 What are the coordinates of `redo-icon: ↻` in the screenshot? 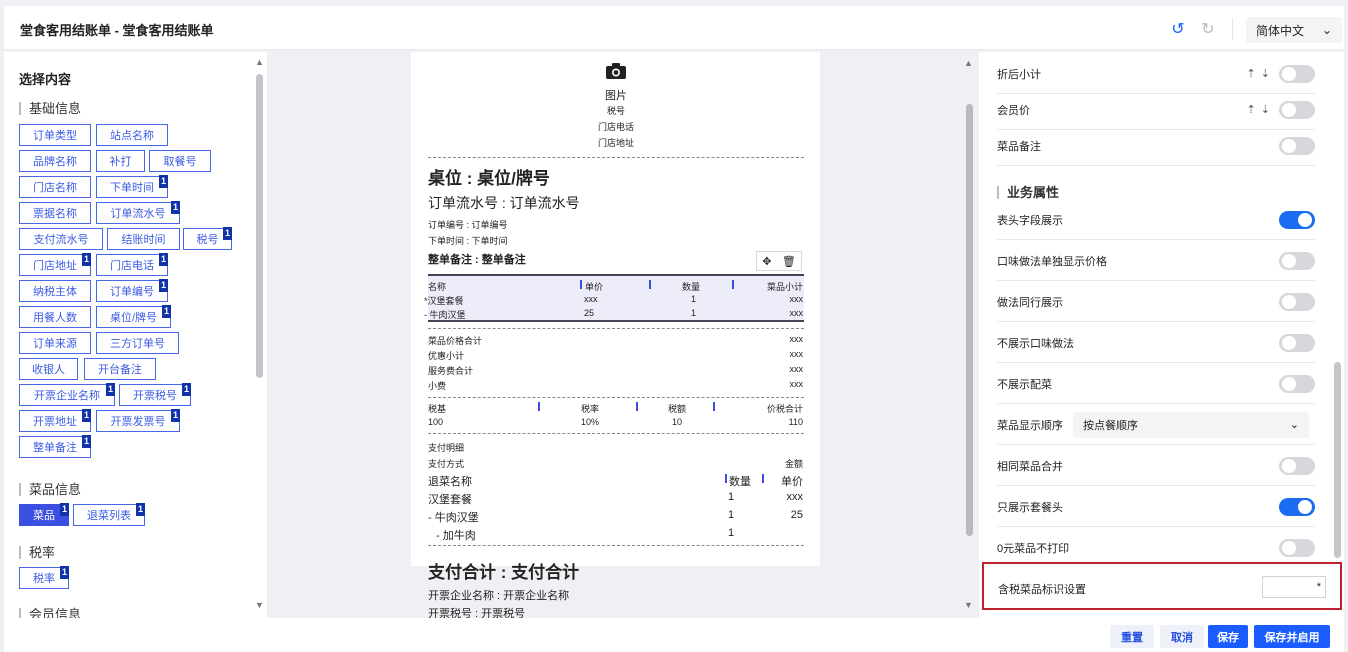 It's located at (1208, 29).